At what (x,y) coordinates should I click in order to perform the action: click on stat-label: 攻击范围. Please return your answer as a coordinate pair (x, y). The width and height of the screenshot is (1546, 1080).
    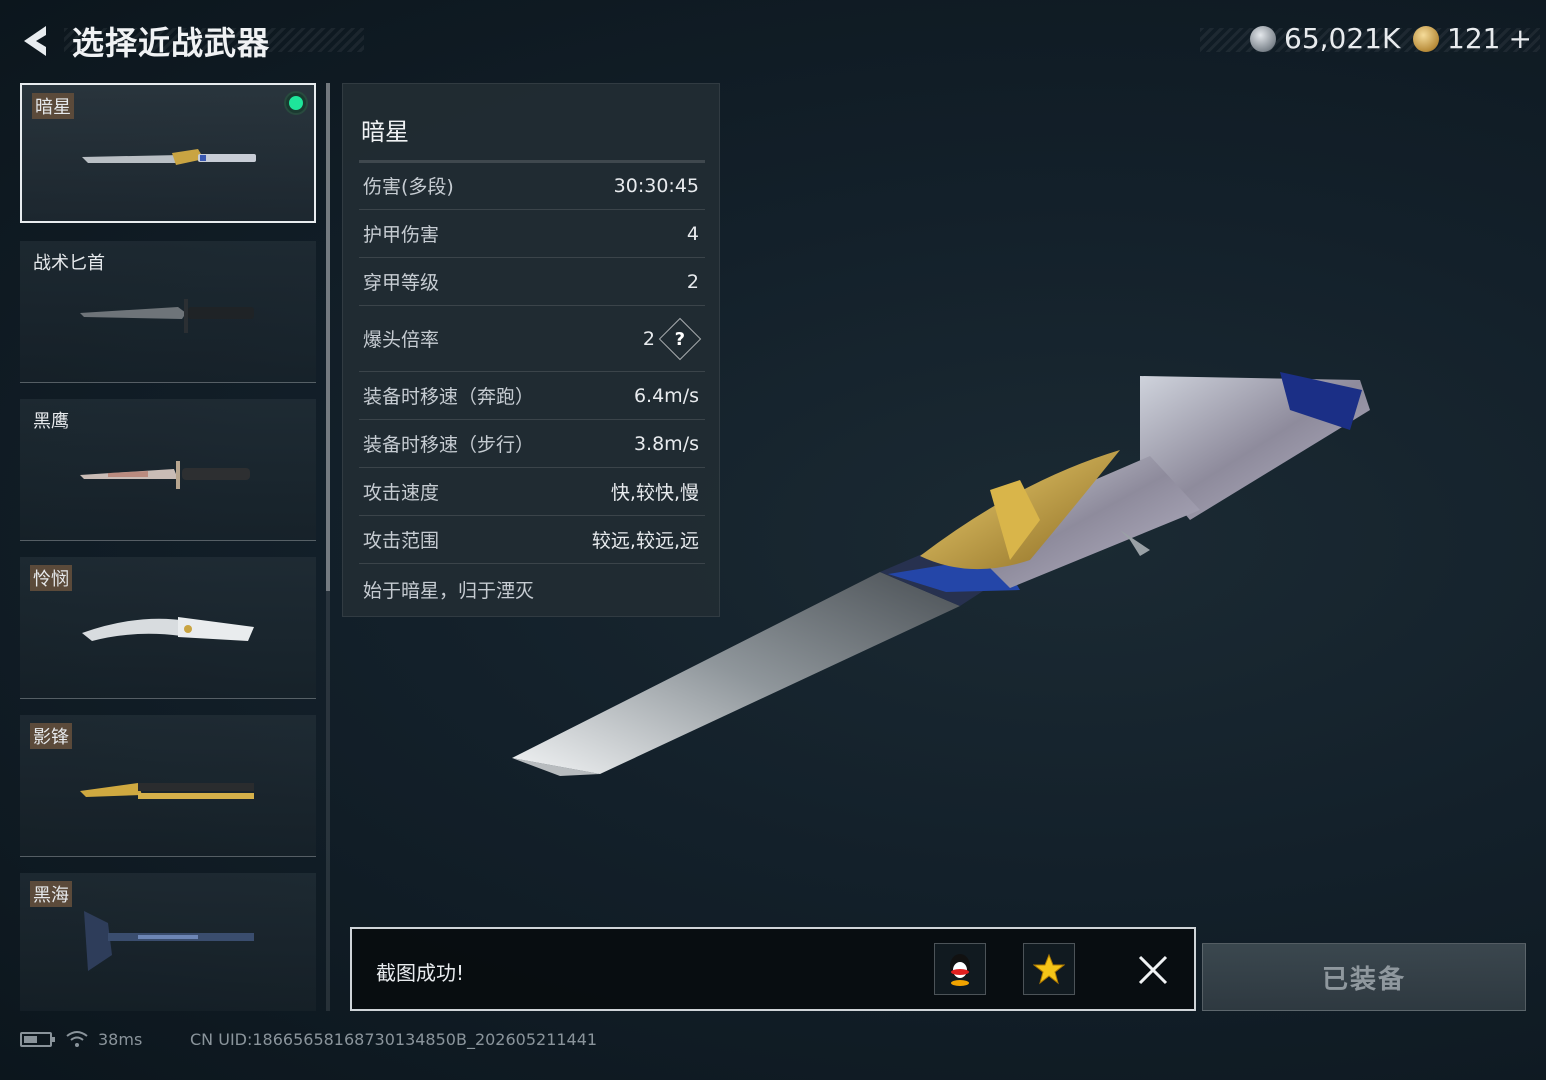
    Looking at the image, I should click on (401, 541).